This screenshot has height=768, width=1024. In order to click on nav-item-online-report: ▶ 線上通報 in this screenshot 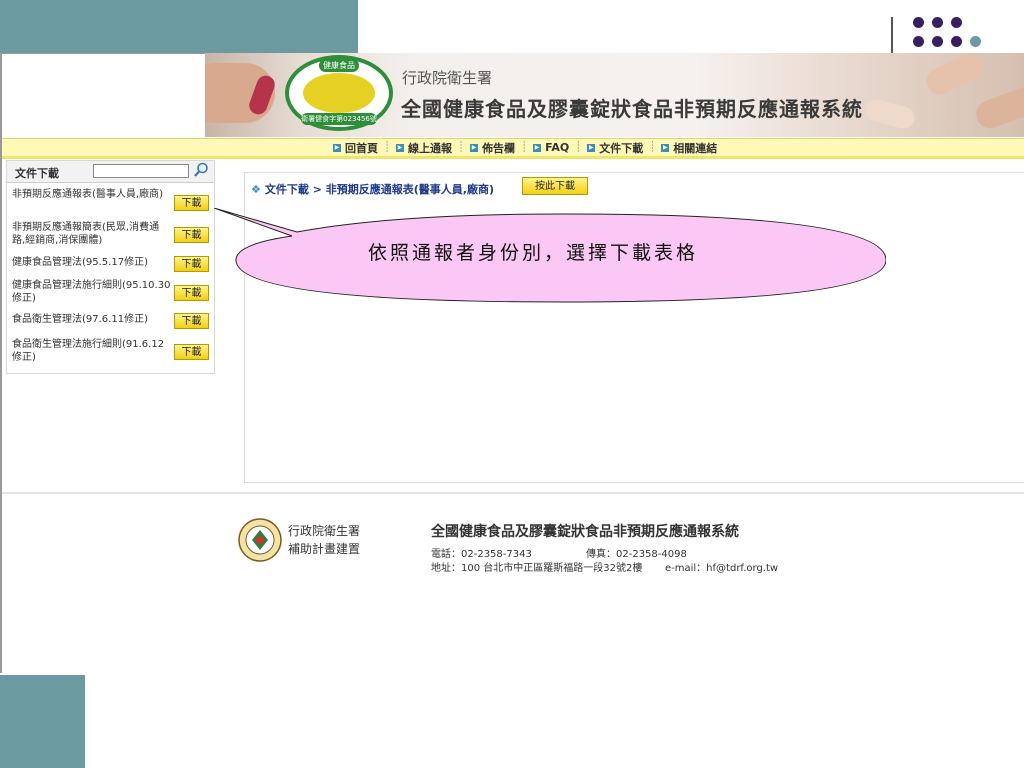, I will do `click(424, 148)`.